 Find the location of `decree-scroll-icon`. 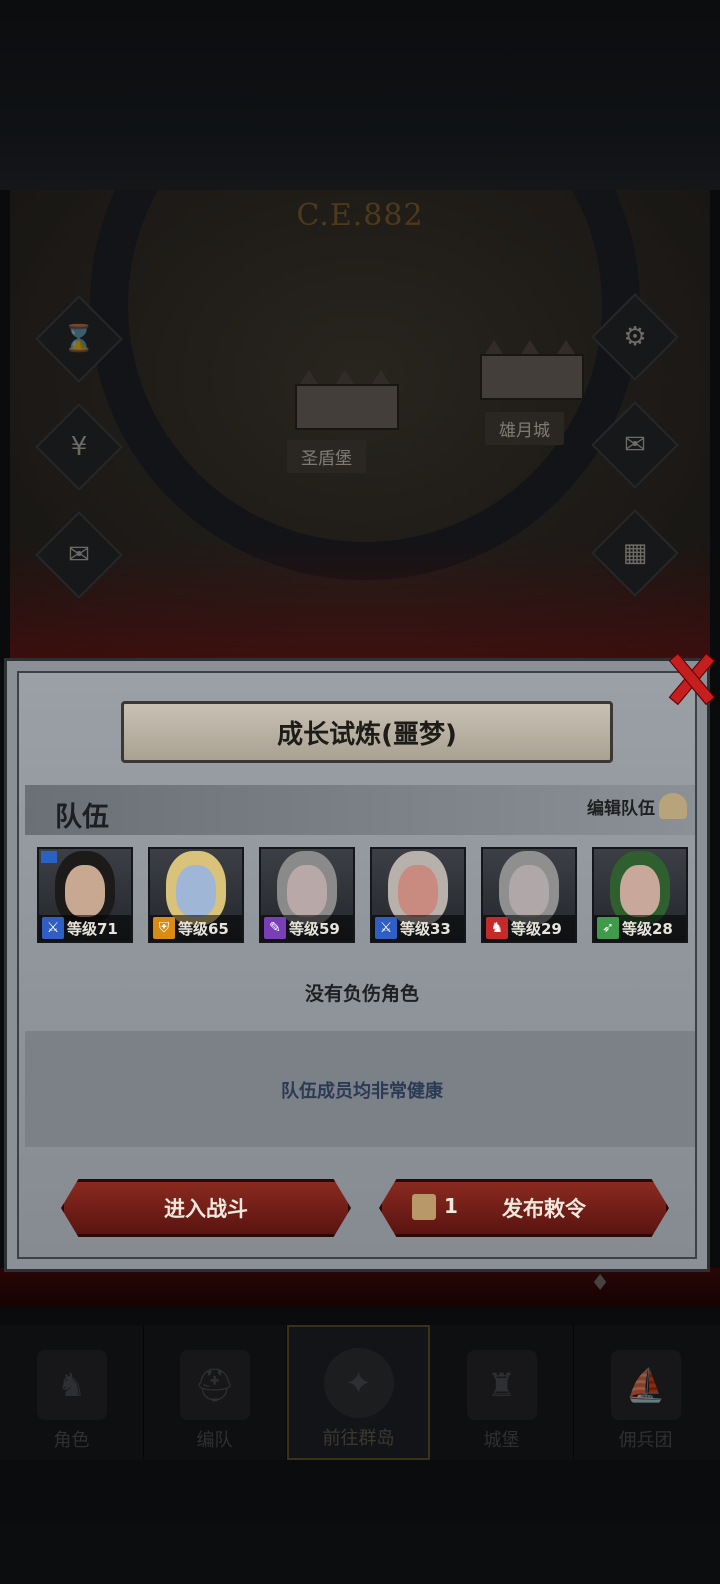

decree-scroll-icon is located at coordinates (424, 1207).